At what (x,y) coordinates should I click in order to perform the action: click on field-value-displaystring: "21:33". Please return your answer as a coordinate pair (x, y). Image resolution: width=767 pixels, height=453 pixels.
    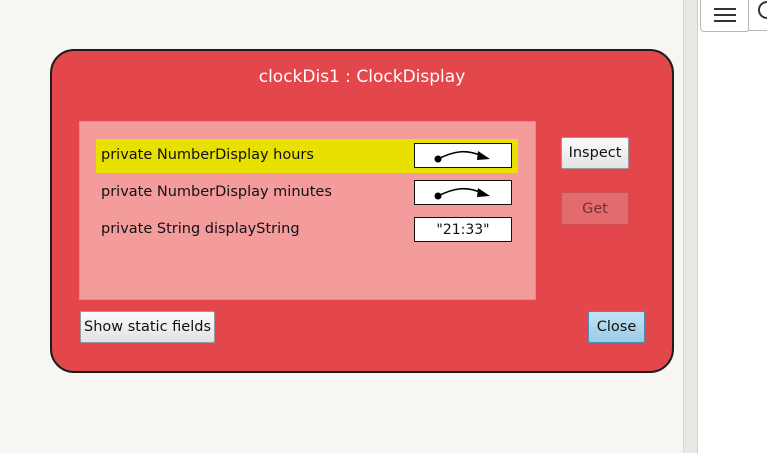
    Looking at the image, I should click on (463, 229).